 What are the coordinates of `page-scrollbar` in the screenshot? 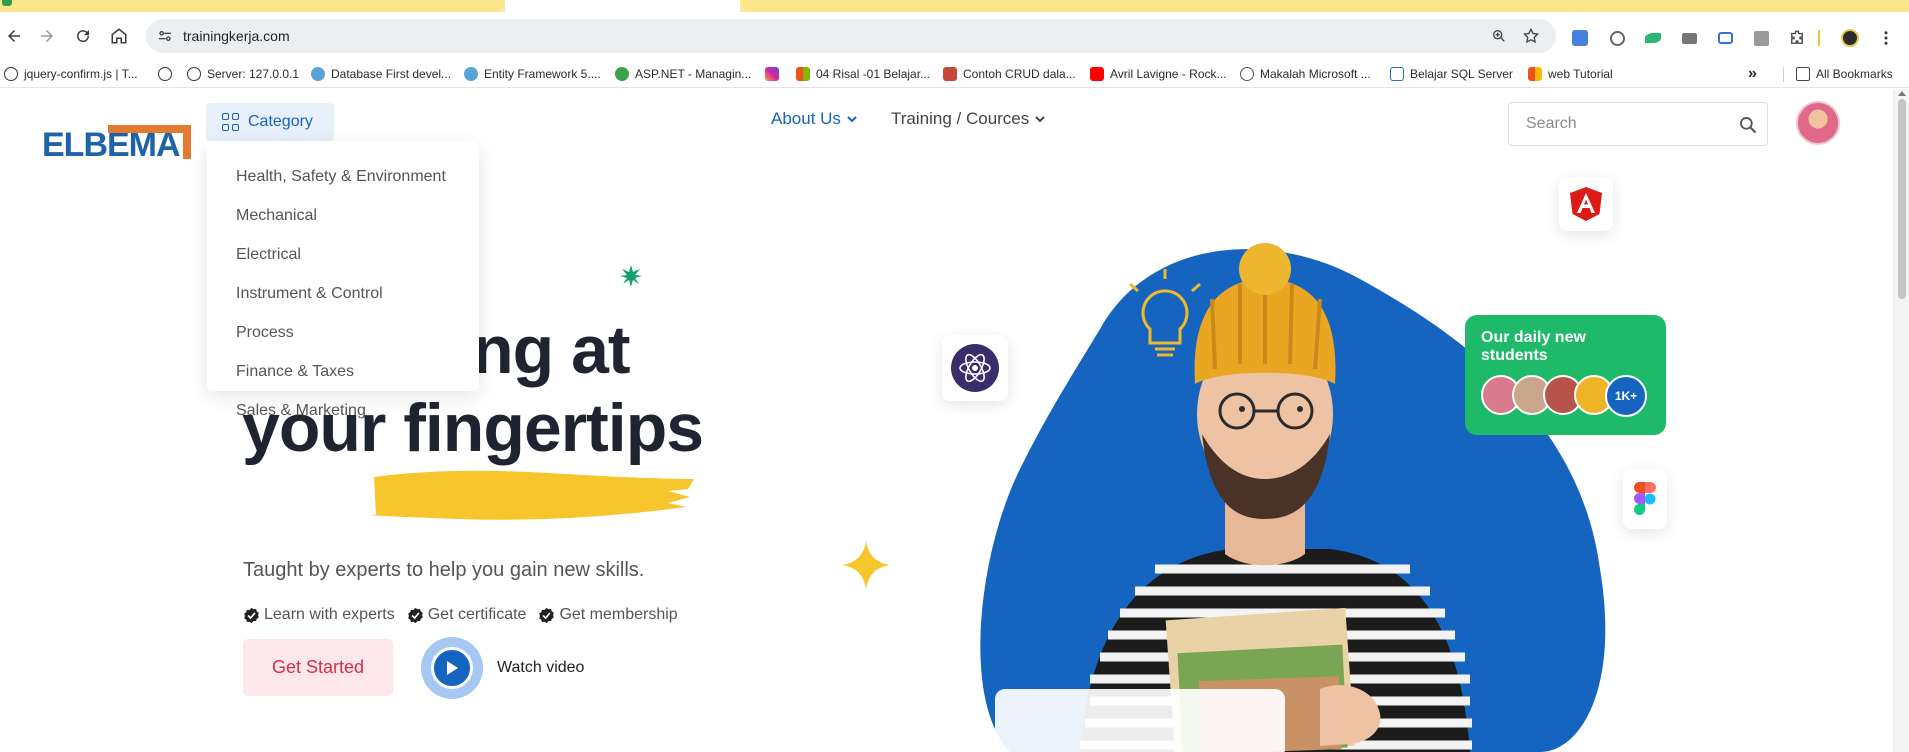 It's located at (1901, 420).